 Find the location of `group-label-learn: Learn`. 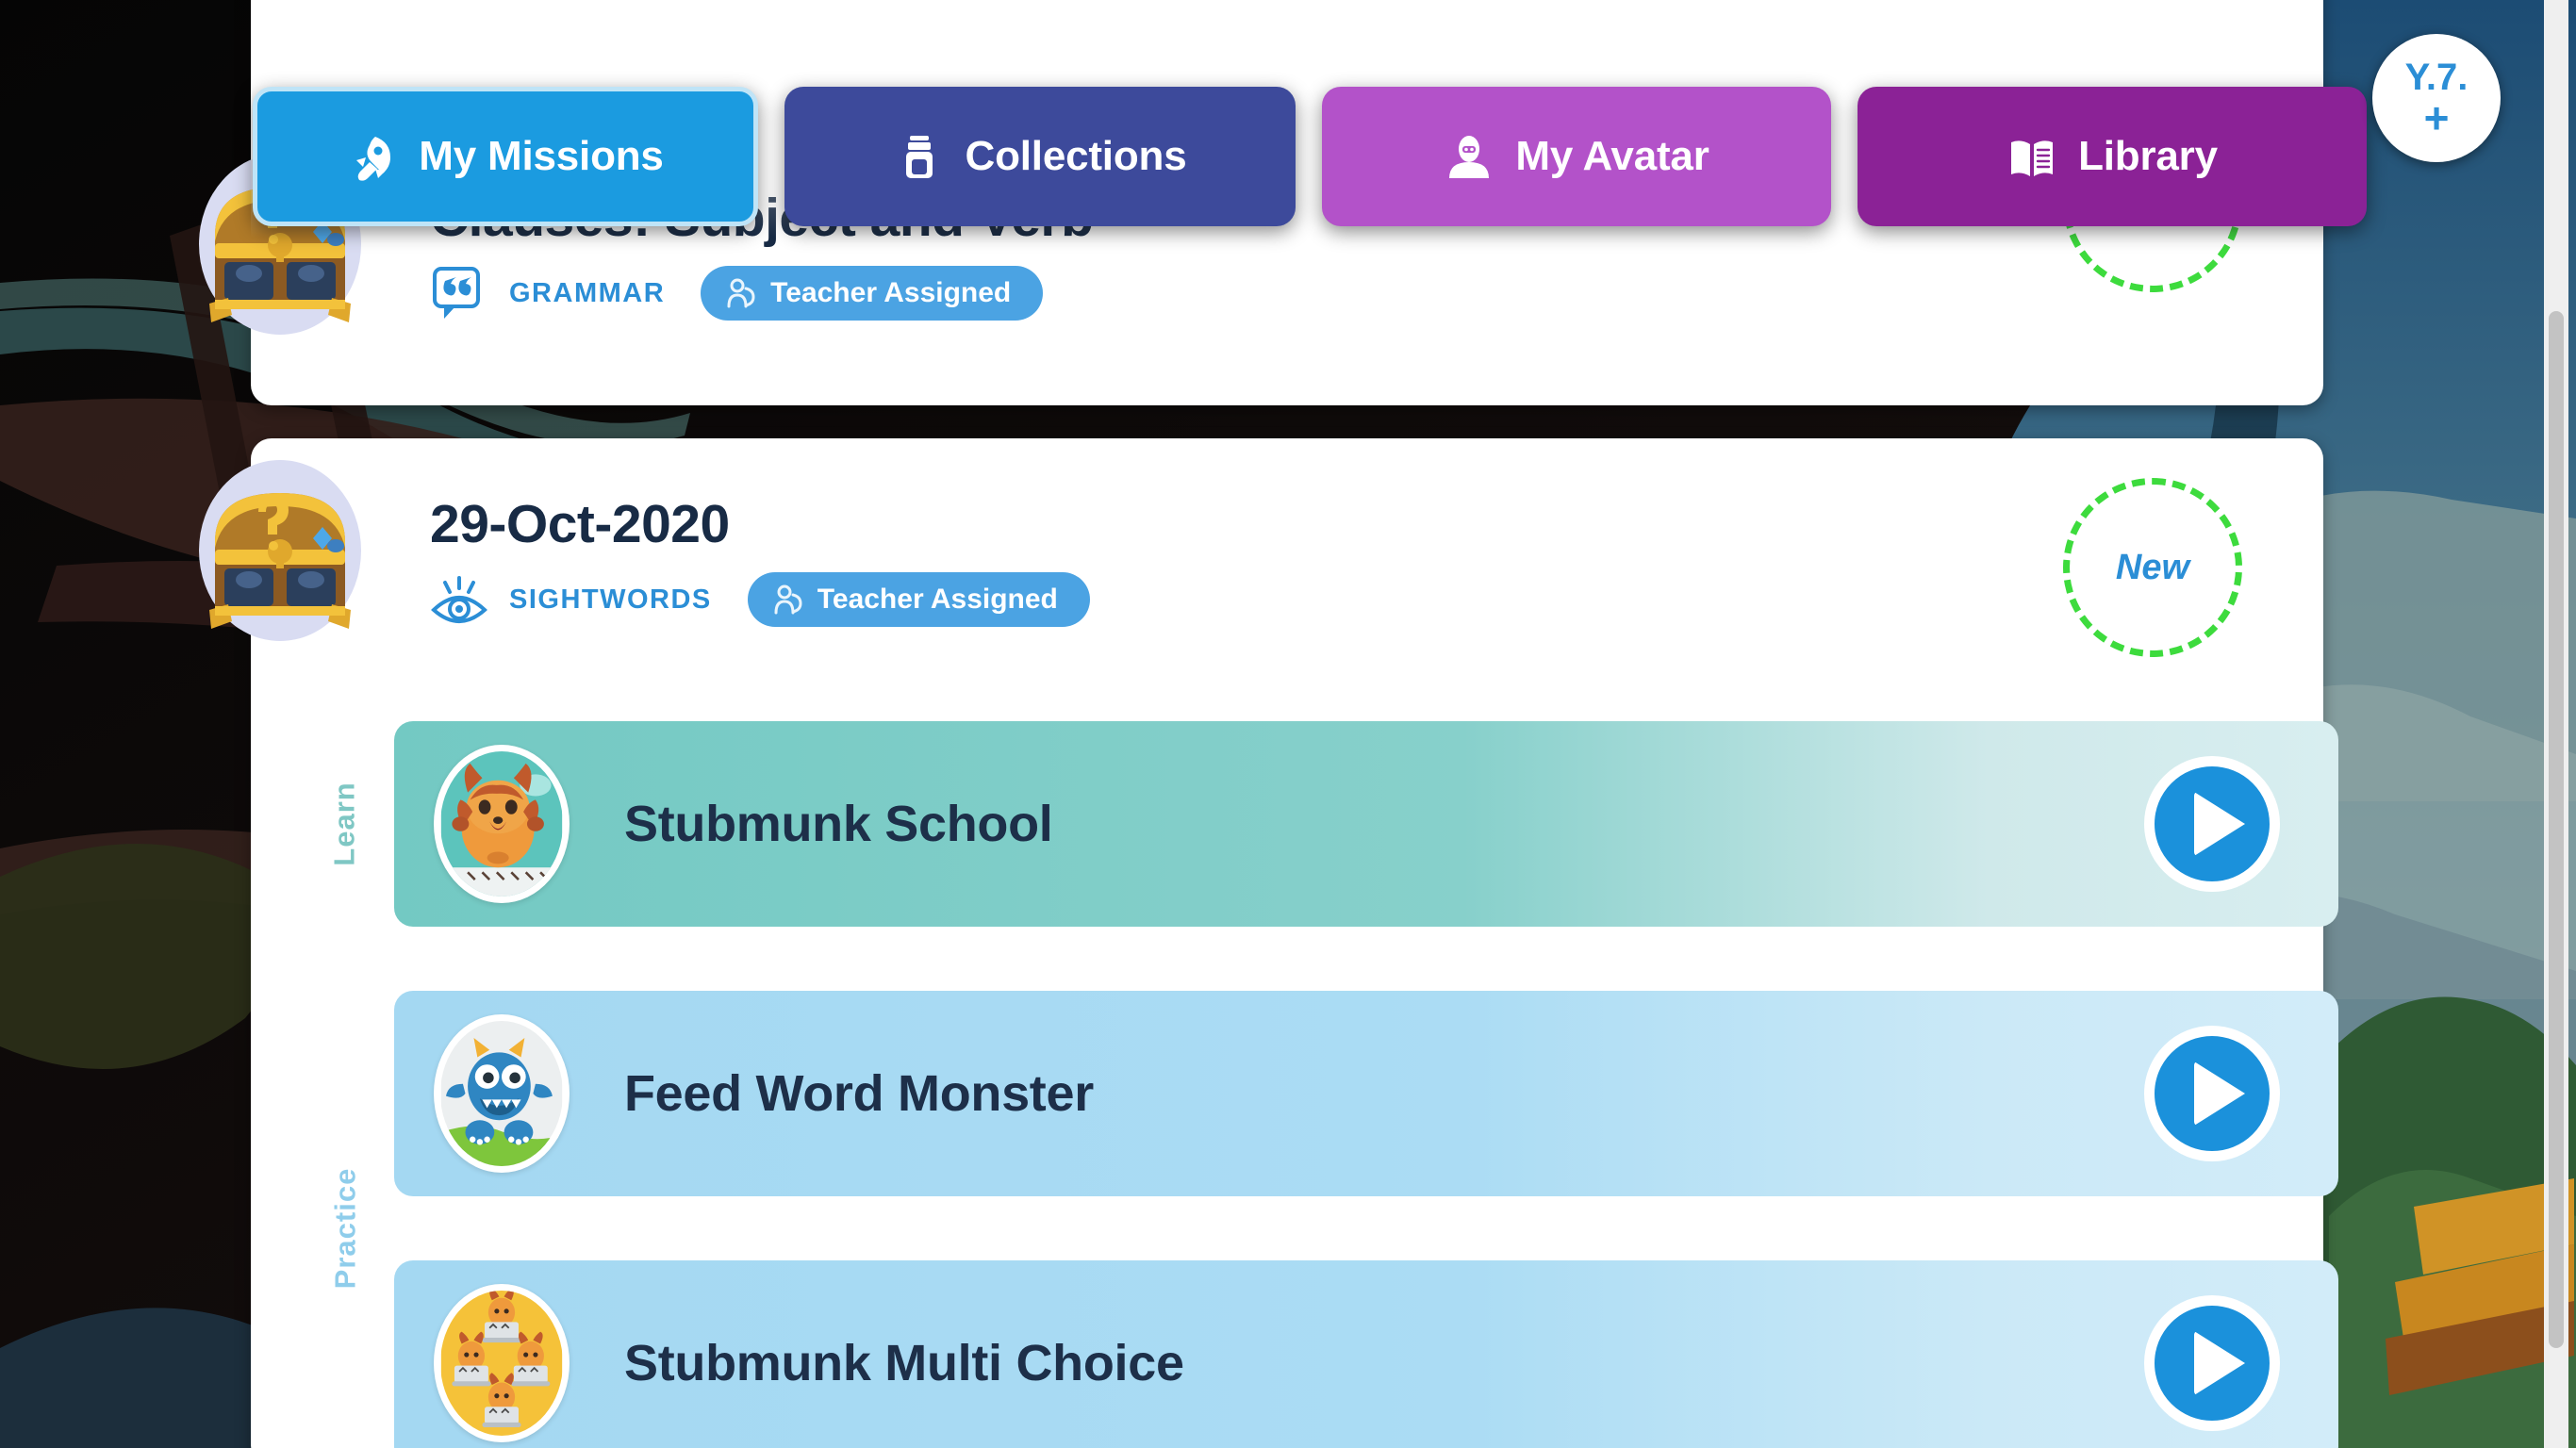

group-label-learn: Learn is located at coordinates (345, 824).